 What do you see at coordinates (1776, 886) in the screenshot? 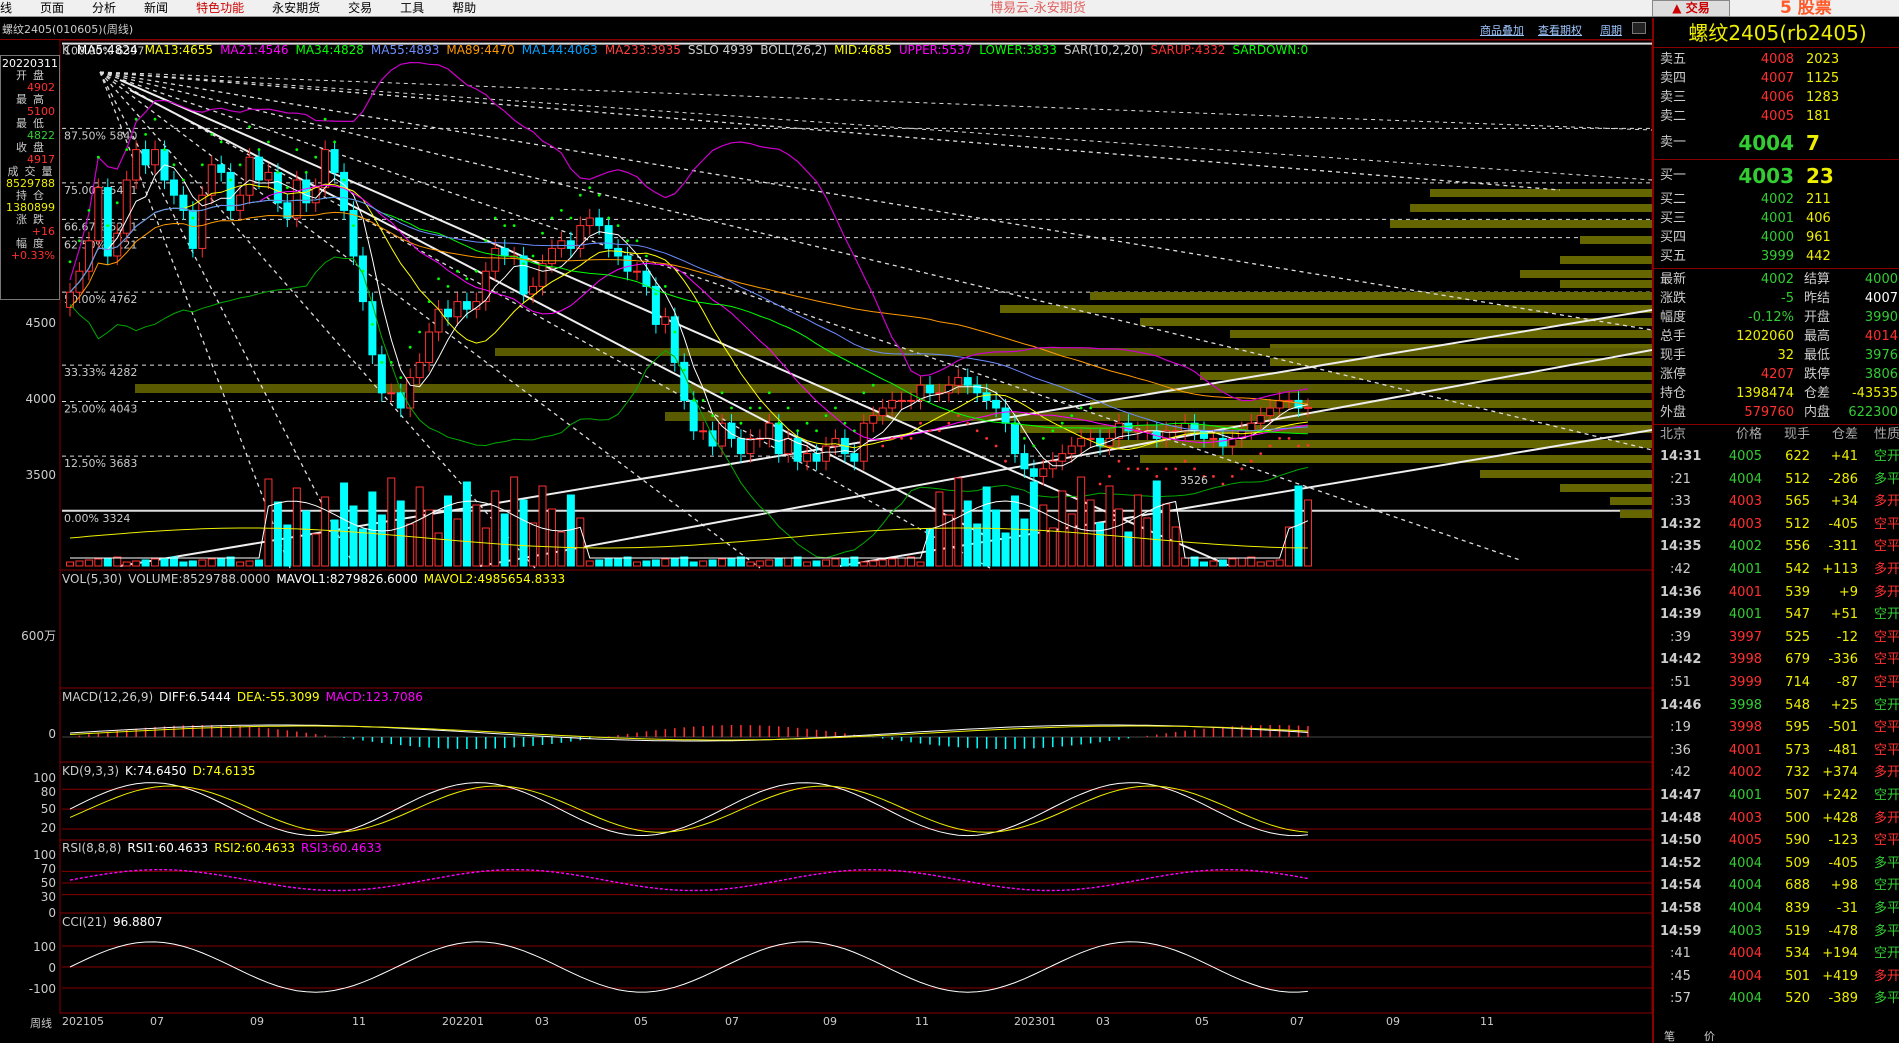
I see `tick-row: 14:54 4004 688 +98 空开` at bounding box center [1776, 886].